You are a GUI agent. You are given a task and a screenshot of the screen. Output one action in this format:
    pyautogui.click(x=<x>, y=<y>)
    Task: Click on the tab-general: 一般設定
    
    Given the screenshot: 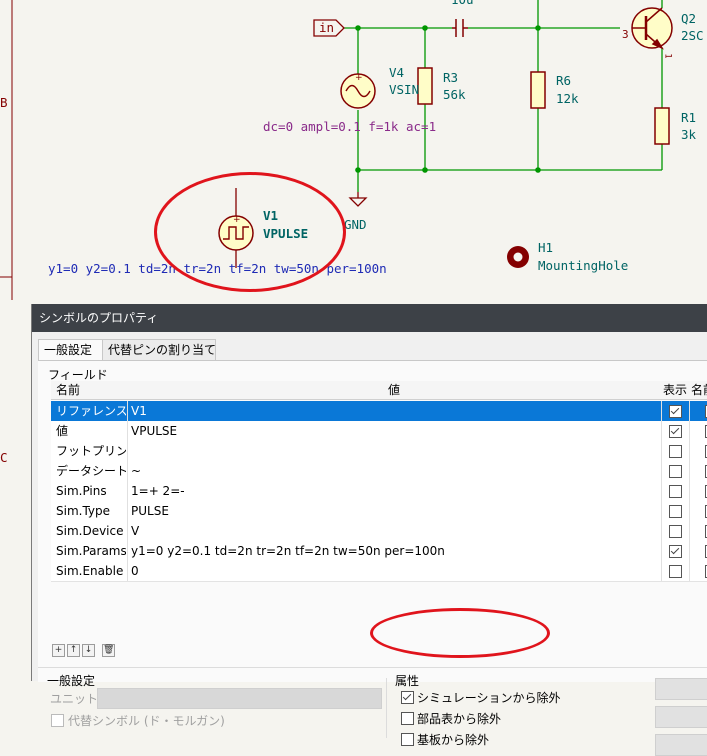 What is the action you would take?
    pyautogui.click(x=71, y=350)
    